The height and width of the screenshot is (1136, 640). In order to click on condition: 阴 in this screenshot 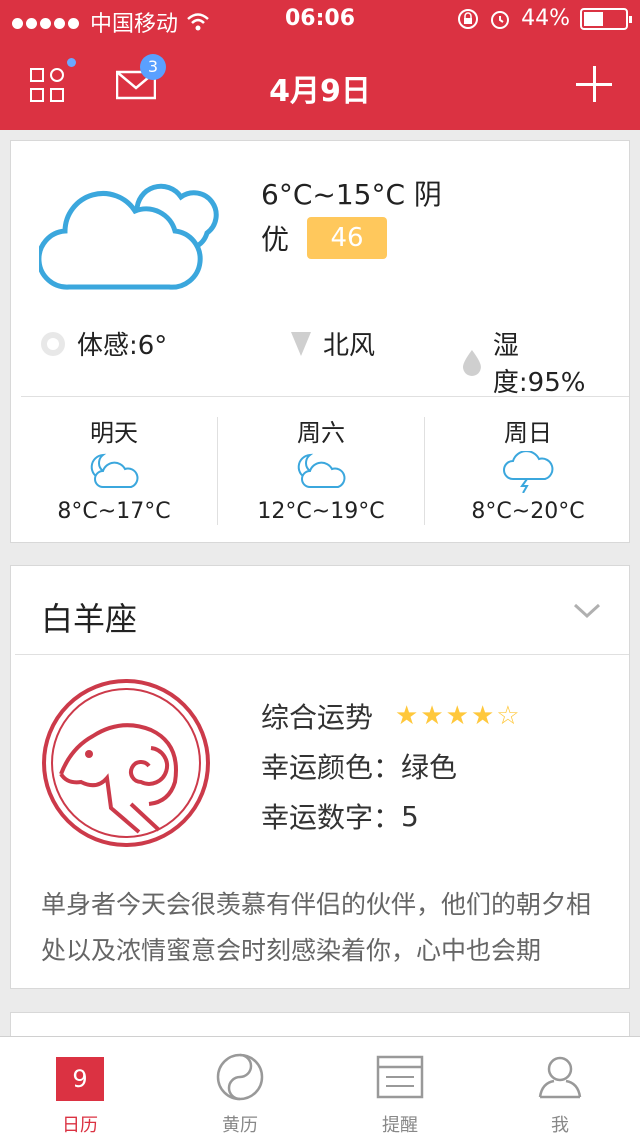, I will do `click(427, 194)`.